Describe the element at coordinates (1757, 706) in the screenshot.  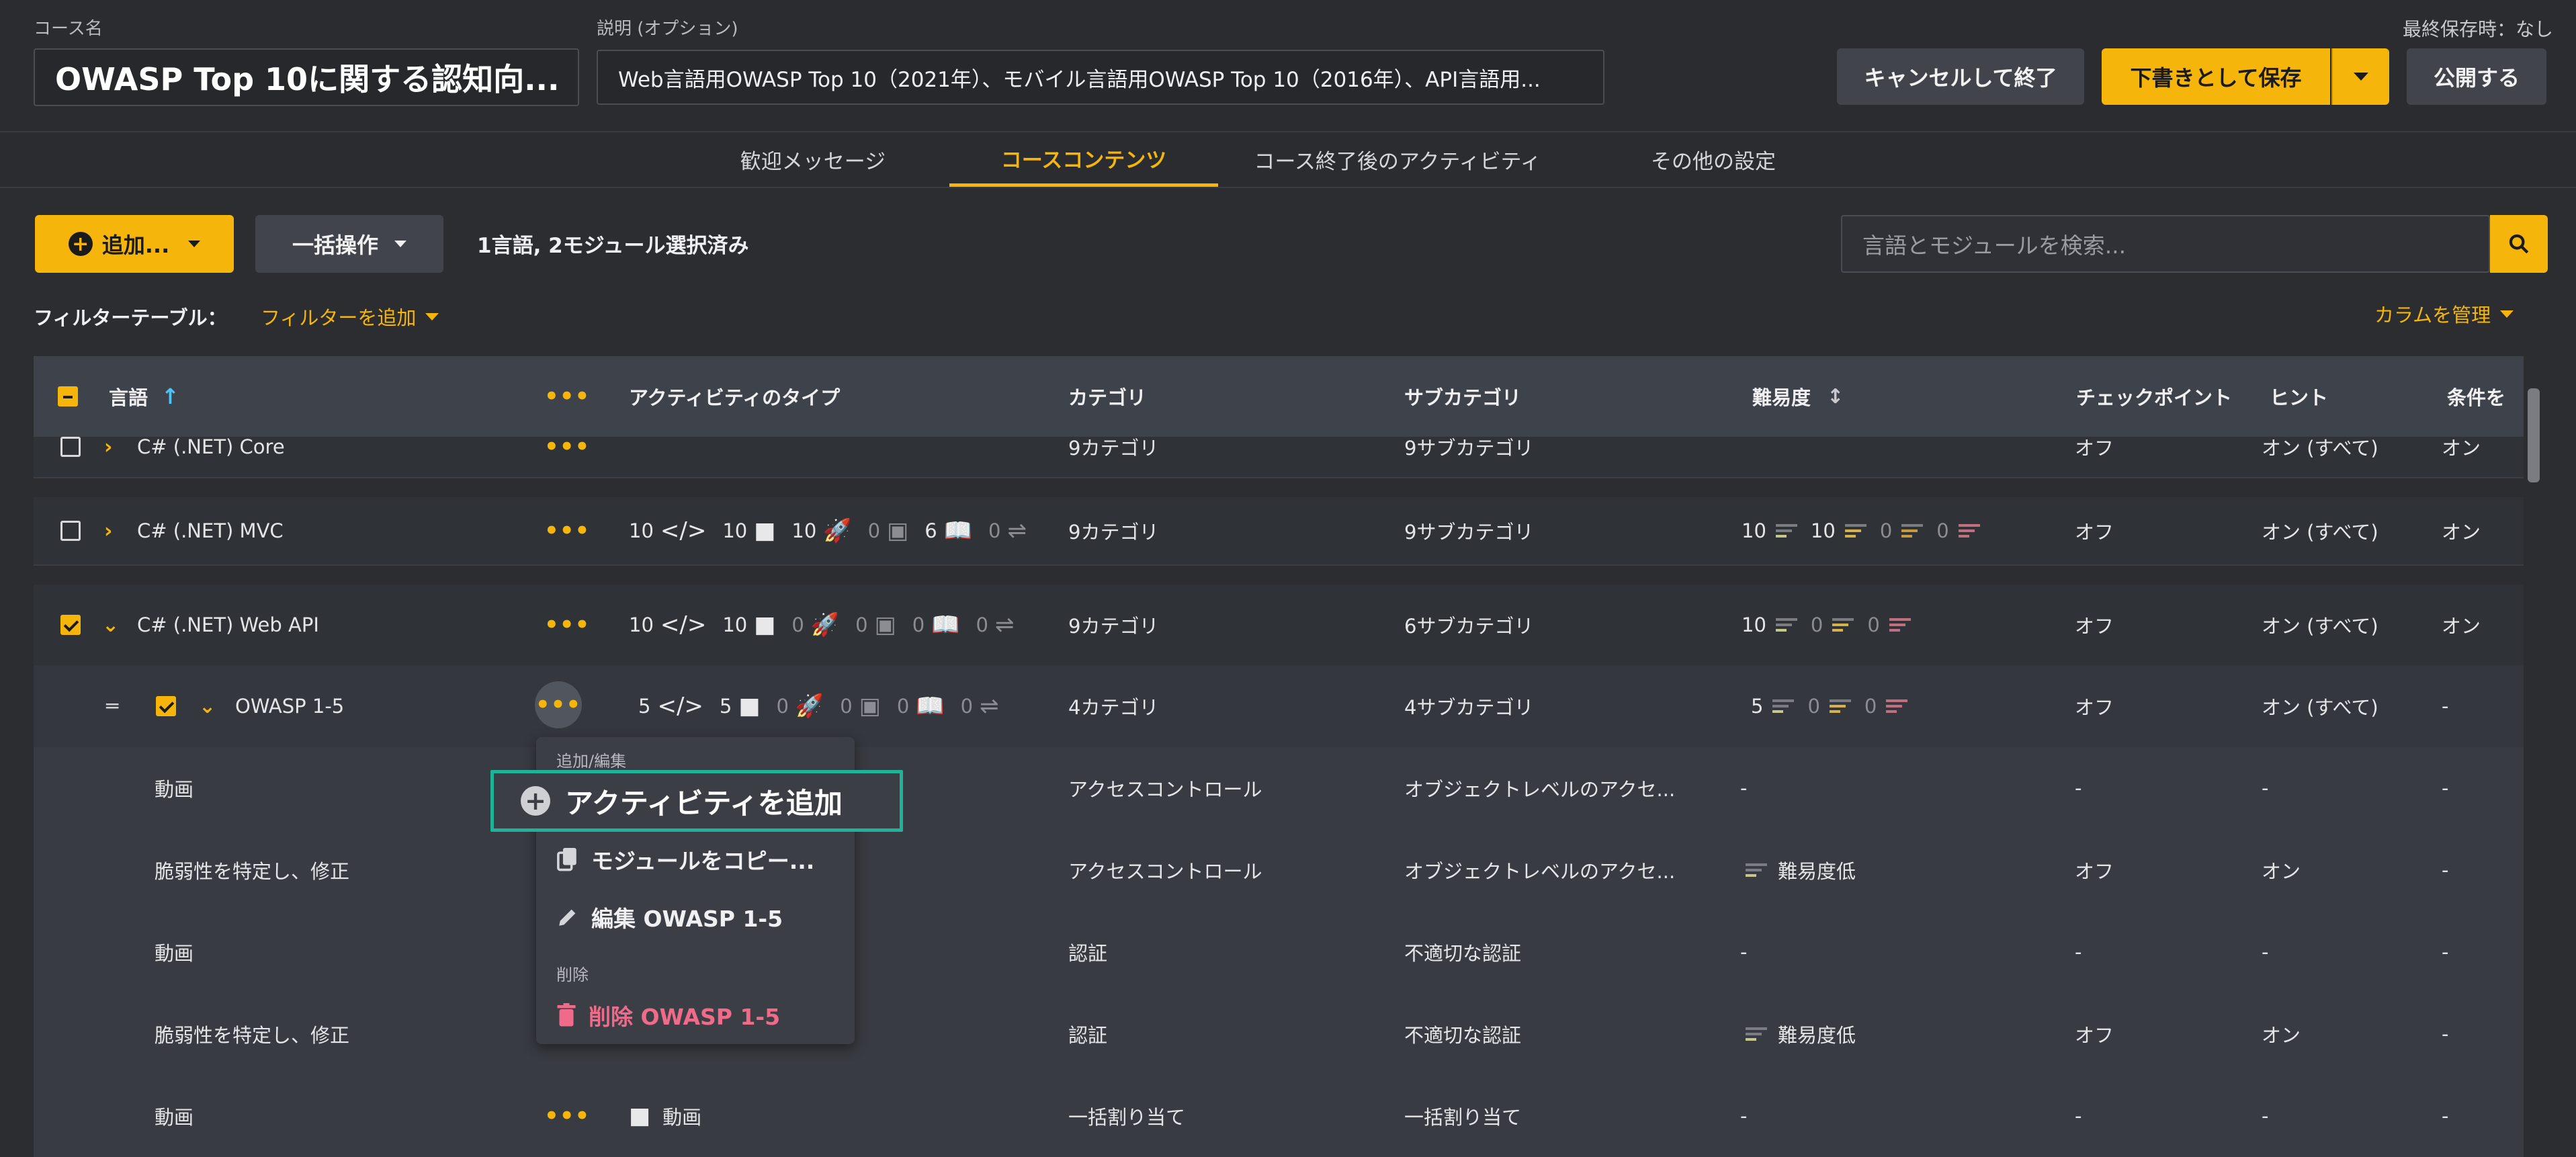
I see `difficulty-count: 5` at that location.